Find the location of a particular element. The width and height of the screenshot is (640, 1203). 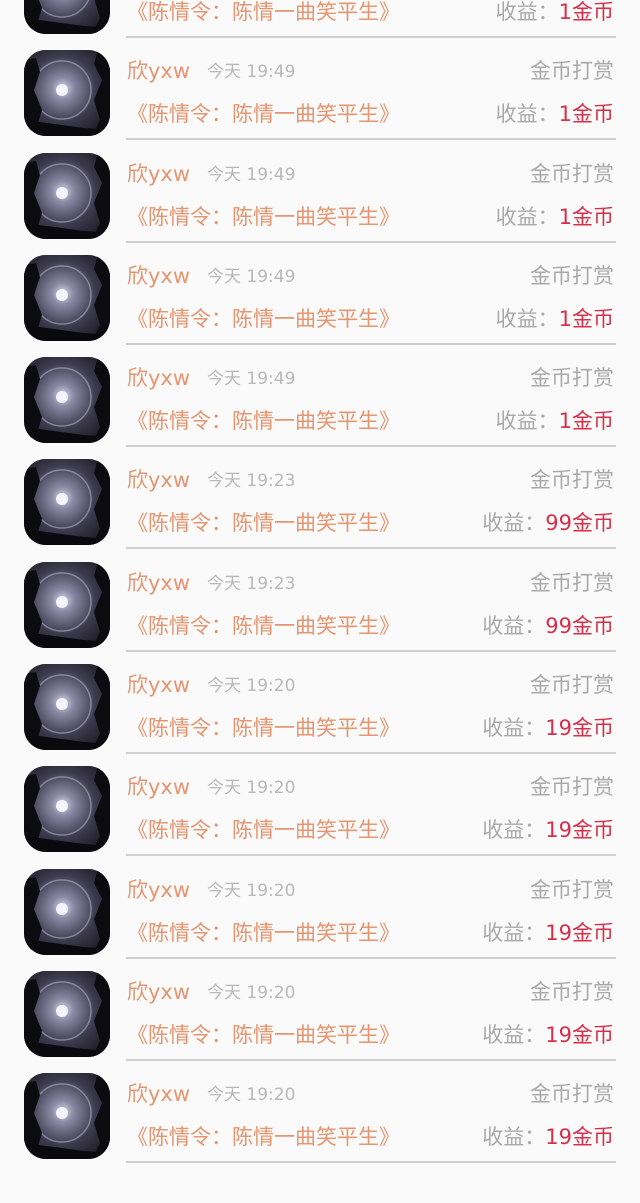

divider is located at coordinates (371, 1162).